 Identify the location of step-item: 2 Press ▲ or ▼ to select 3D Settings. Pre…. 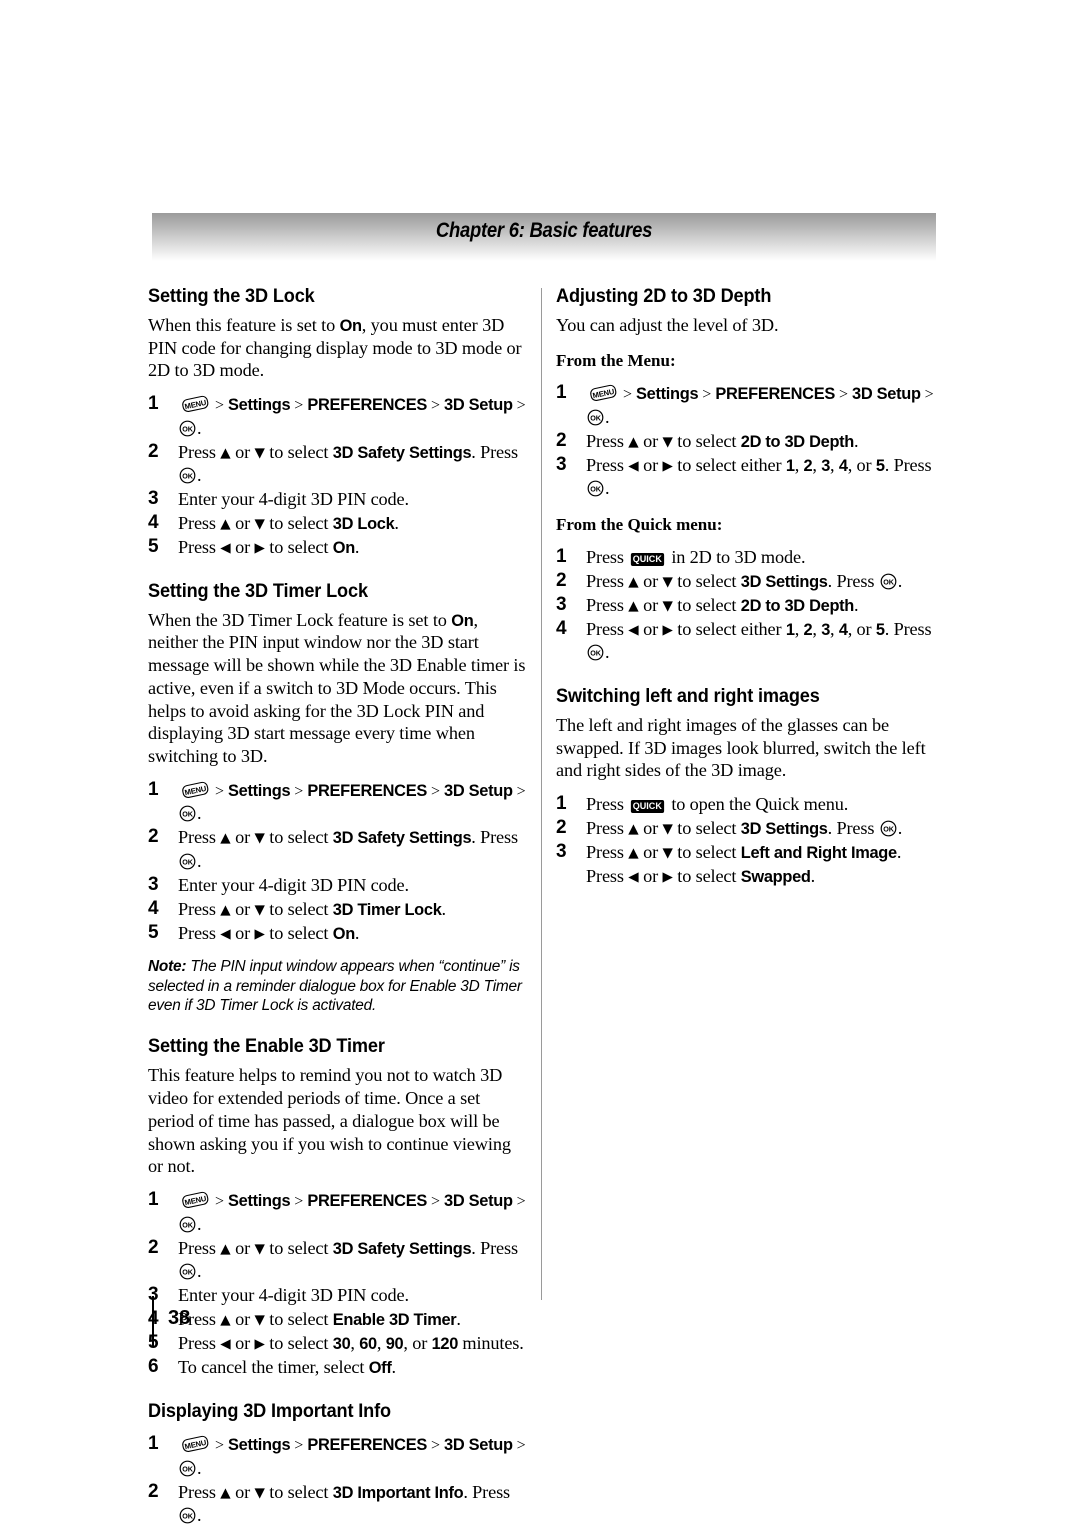
(748, 829).